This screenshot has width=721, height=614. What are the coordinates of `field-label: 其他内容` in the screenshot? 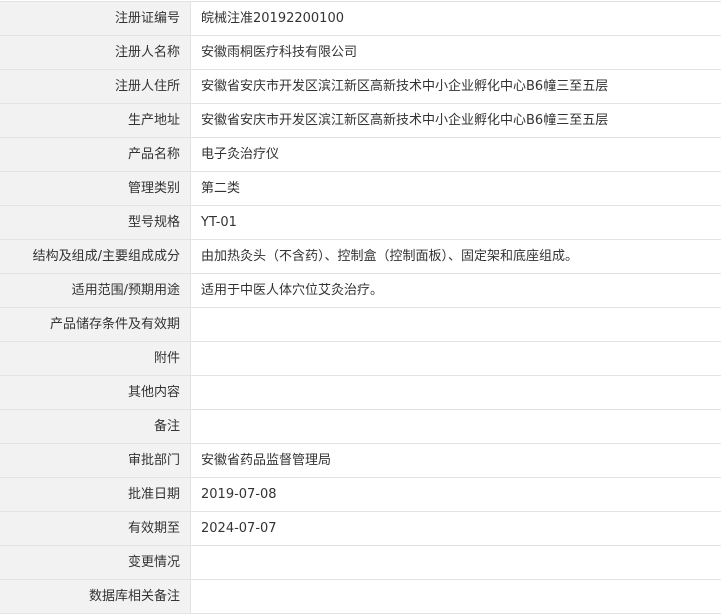 It's located at (95, 392).